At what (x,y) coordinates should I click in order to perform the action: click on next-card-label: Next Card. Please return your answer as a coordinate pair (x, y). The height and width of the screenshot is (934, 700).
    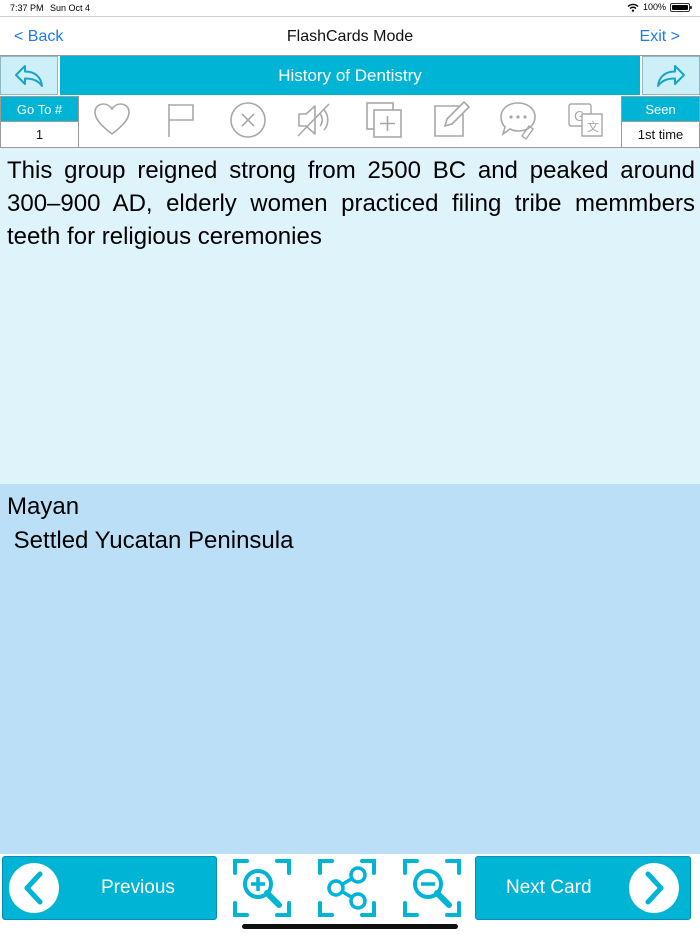
    Looking at the image, I should click on (549, 887).